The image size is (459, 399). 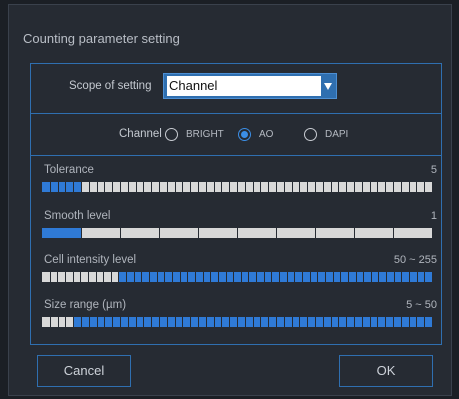 What do you see at coordinates (237, 277) in the screenshot?
I see `cell-intensity-slider` at bounding box center [237, 277].